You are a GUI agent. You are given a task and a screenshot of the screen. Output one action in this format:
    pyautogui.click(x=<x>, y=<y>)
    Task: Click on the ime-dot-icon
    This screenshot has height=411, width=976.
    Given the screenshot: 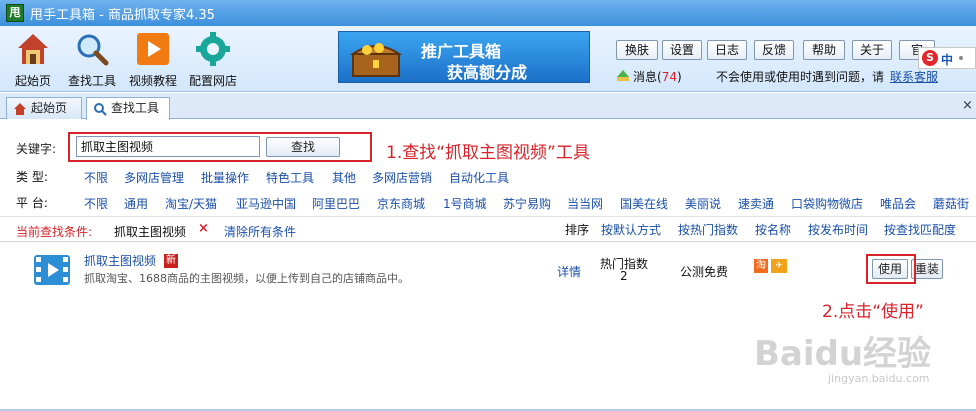 What is the action you would take?
    pyautogui.click(x=961, y=58)
    